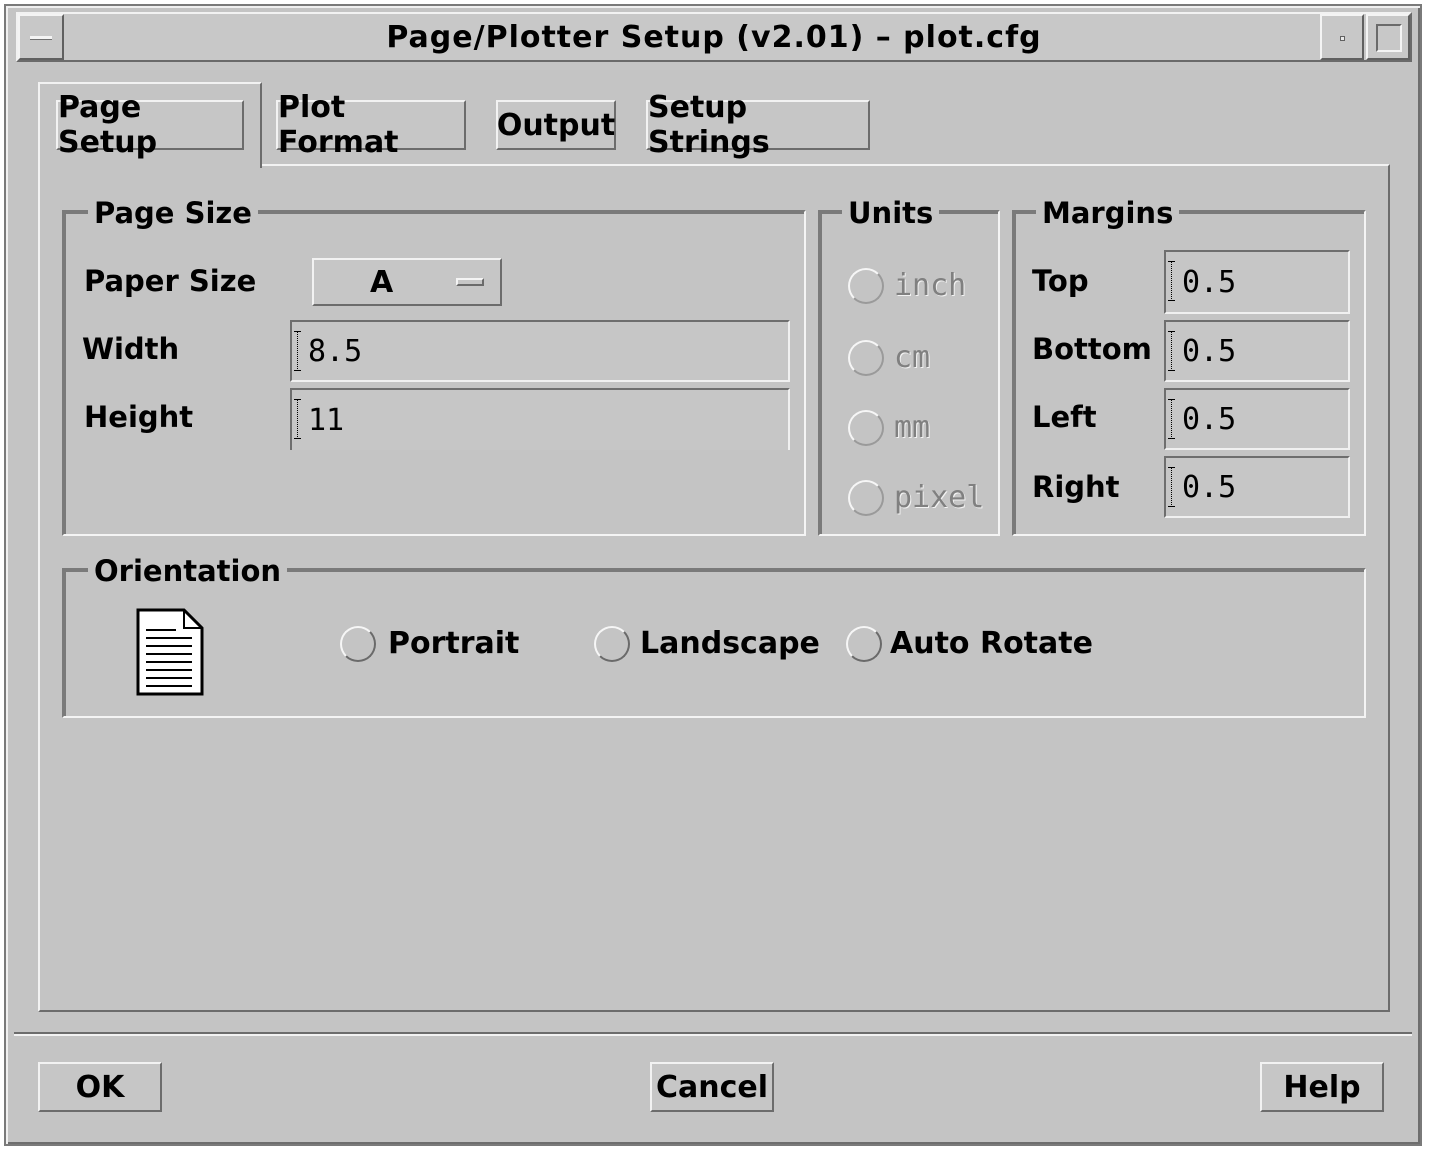 Image resolution: width=1429 pixels, height=1149 pixels. What do you see at coordinates (1209, 487) in the screenshot?
I see `right-margin-value: 0.5` at bounding box center [1209, 487].